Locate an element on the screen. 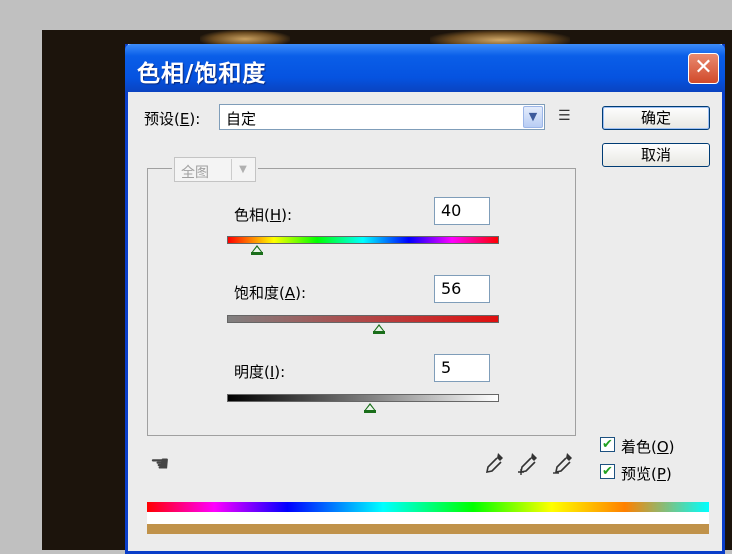  eyedropper-minus-icon is located at coordinates (563, 464).